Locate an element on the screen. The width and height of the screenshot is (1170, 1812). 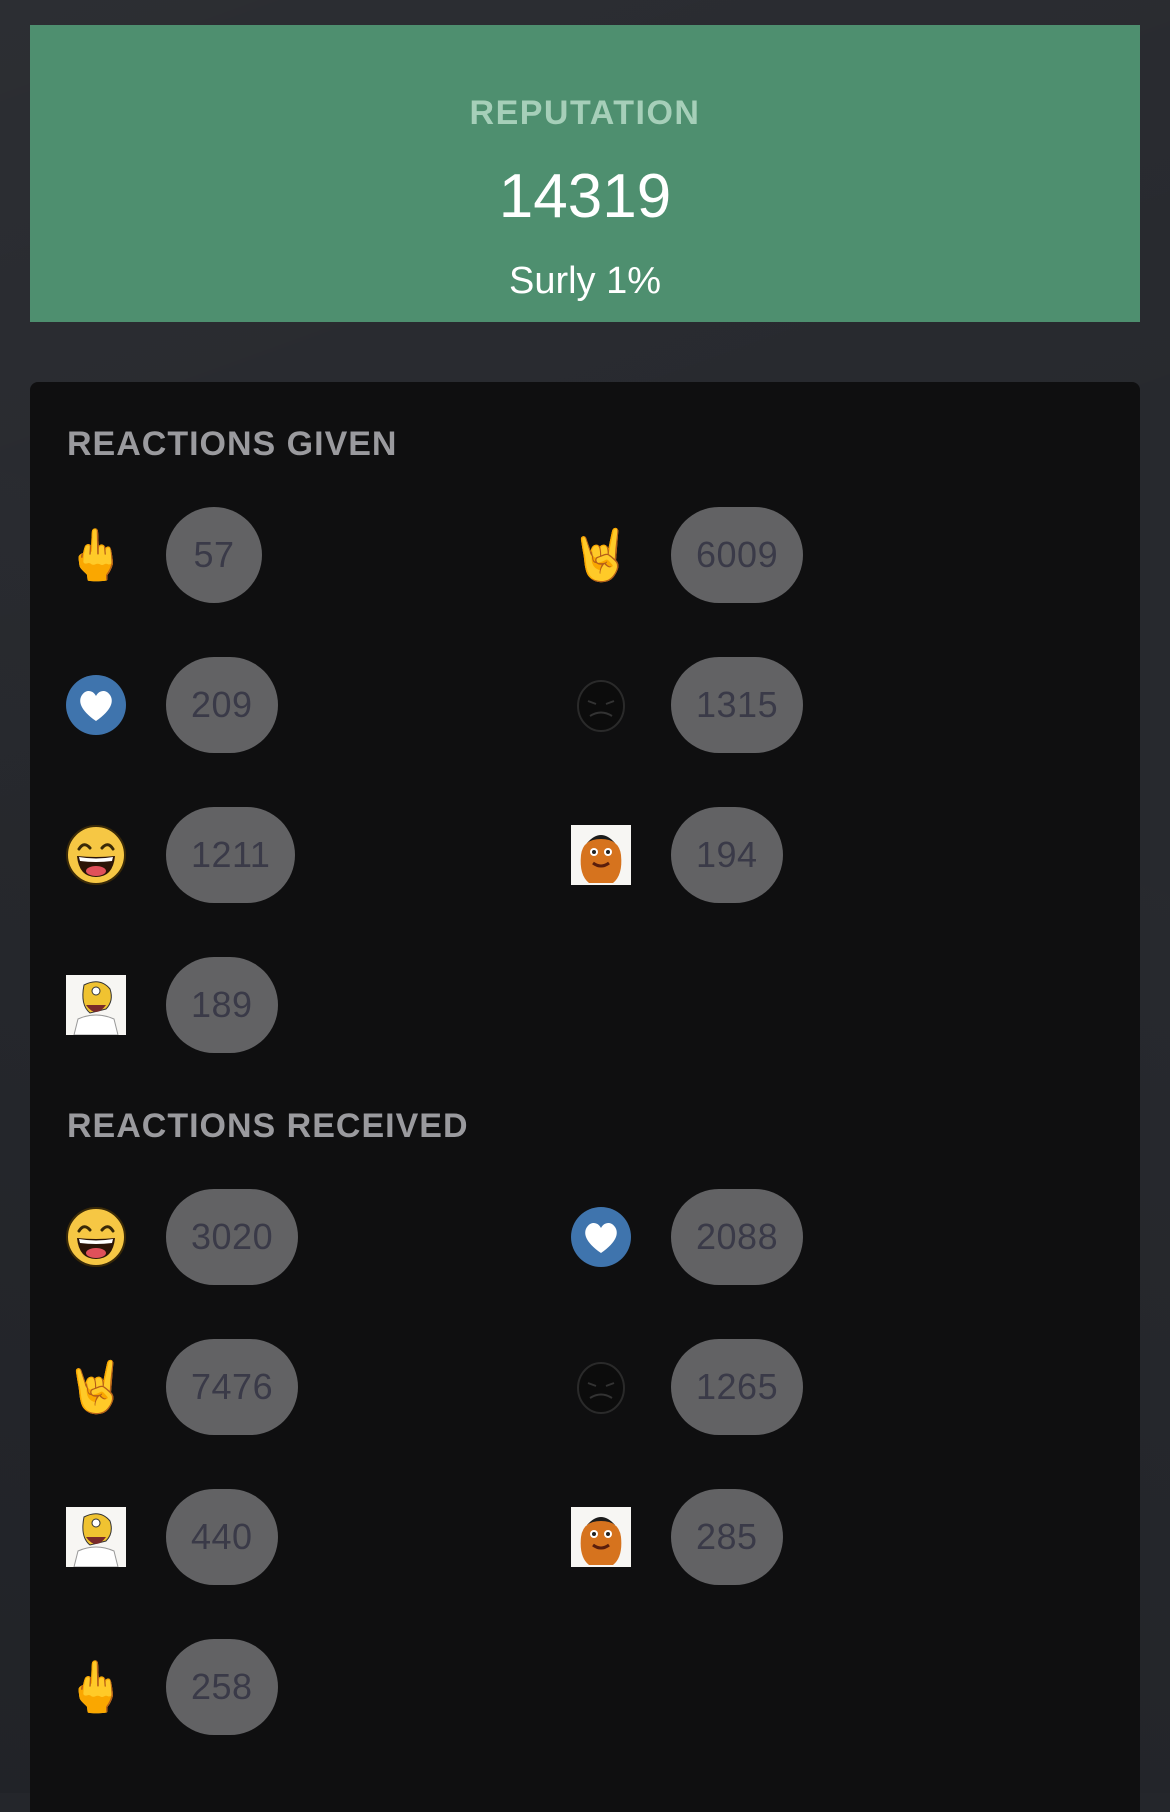
reaction-count-pill: 194 is located at coordinates (727, 855).